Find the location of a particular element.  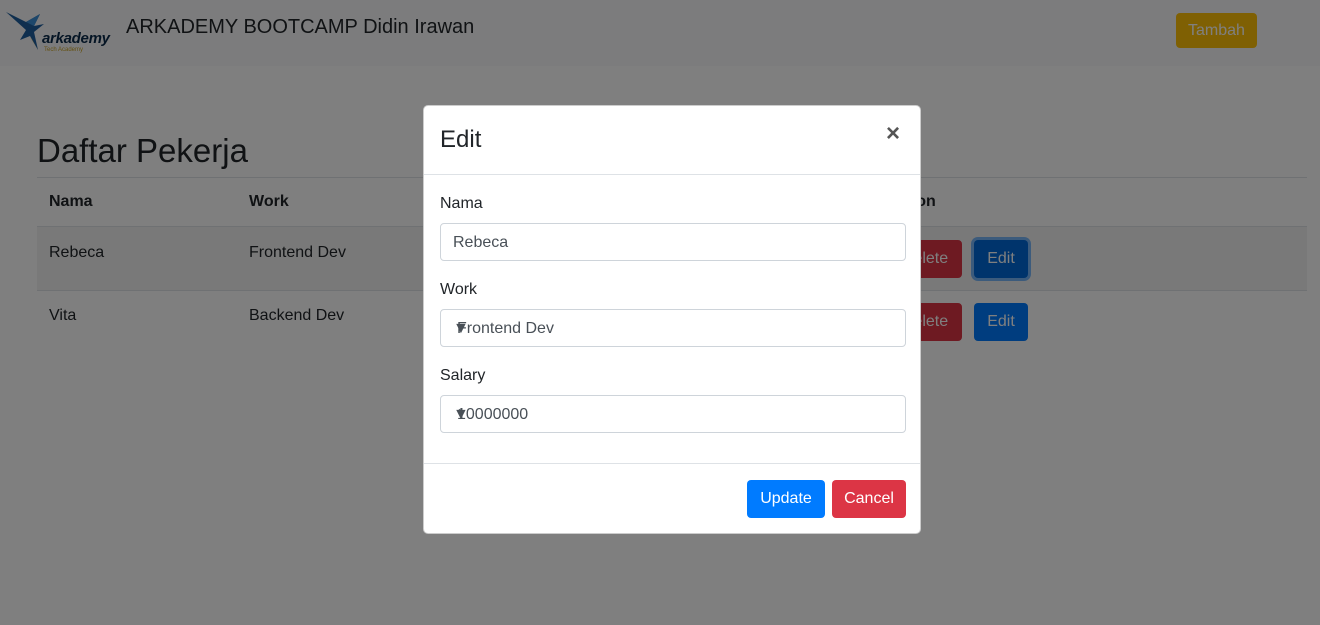

nama-input-value: Rebeca is located at coordinates (481, 242).